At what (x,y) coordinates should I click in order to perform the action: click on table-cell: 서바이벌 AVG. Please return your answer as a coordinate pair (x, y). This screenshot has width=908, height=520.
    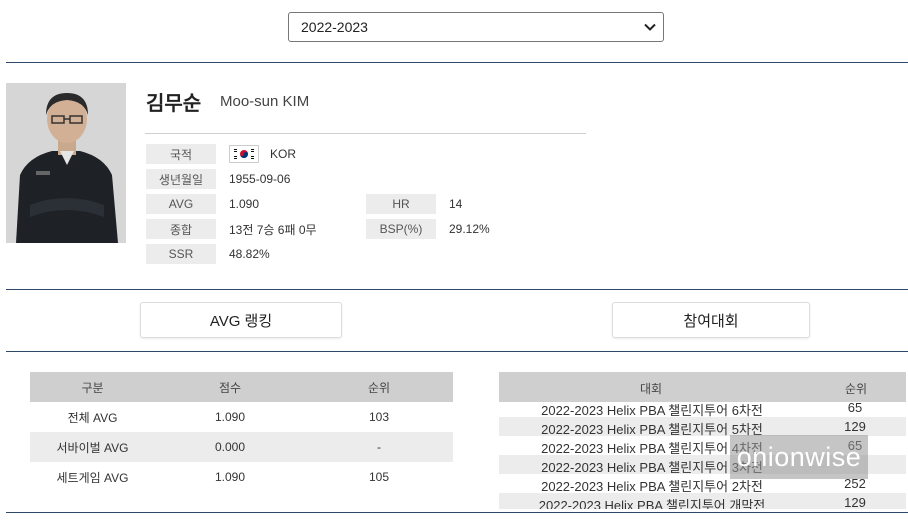
    Looking at the image, I should click on (92, 447).